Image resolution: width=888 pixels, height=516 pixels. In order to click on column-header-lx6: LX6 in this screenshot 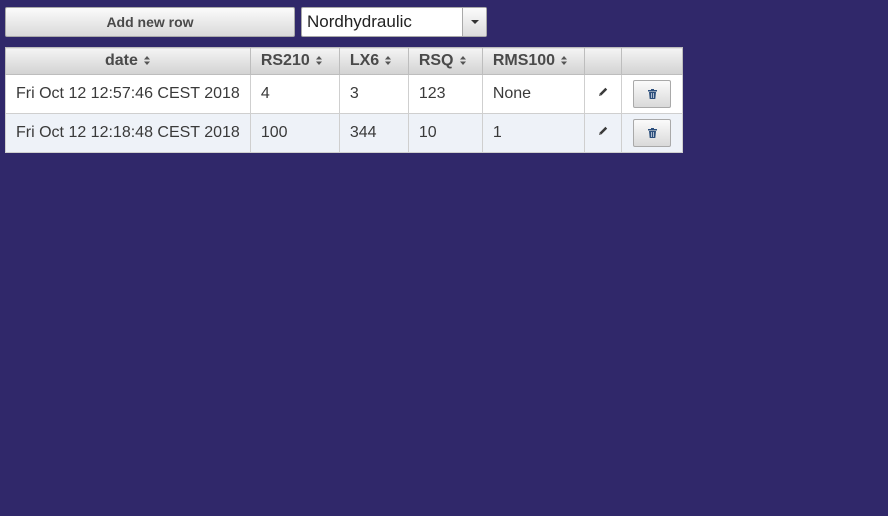, I will do `click(373, 61)`.